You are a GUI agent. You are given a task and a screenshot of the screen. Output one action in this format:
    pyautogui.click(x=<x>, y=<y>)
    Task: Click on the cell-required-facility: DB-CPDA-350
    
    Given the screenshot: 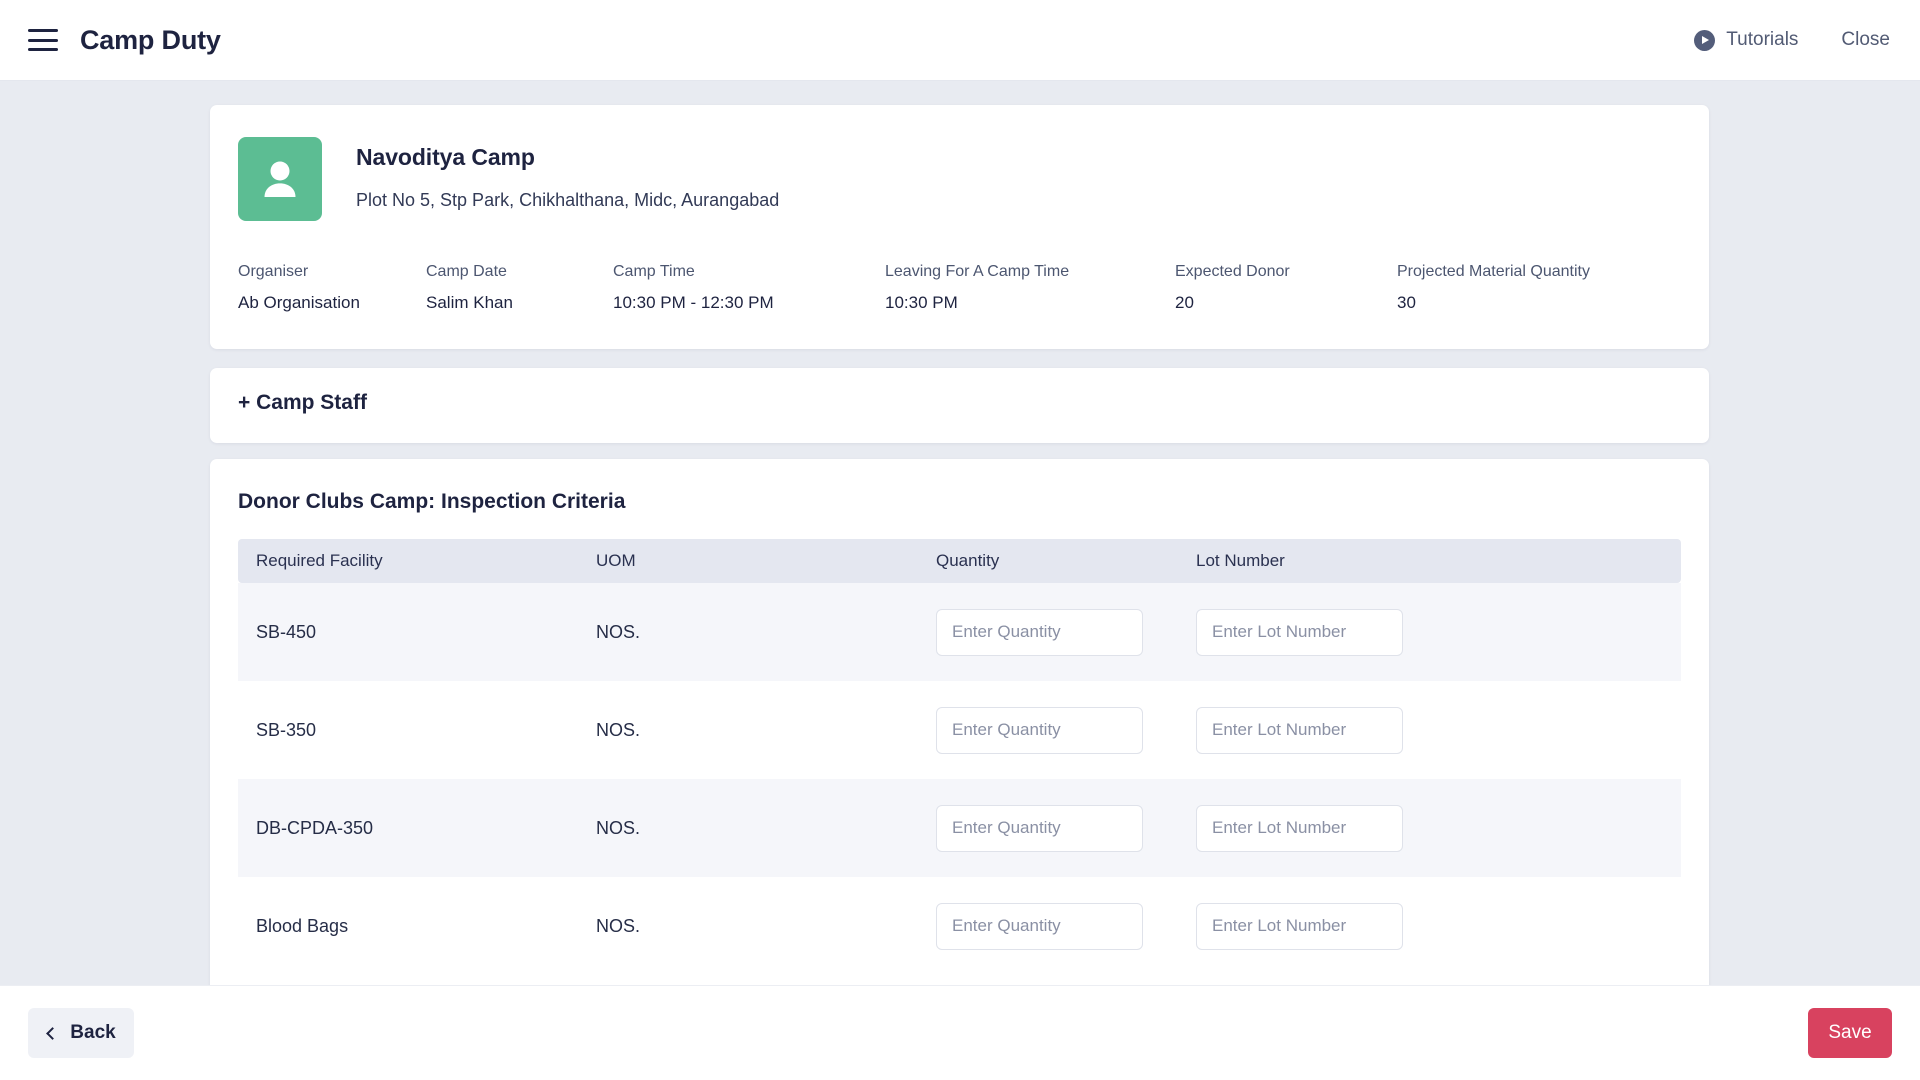 What is the action you would take?
    pyautogui.click(x=408, y=828)
    